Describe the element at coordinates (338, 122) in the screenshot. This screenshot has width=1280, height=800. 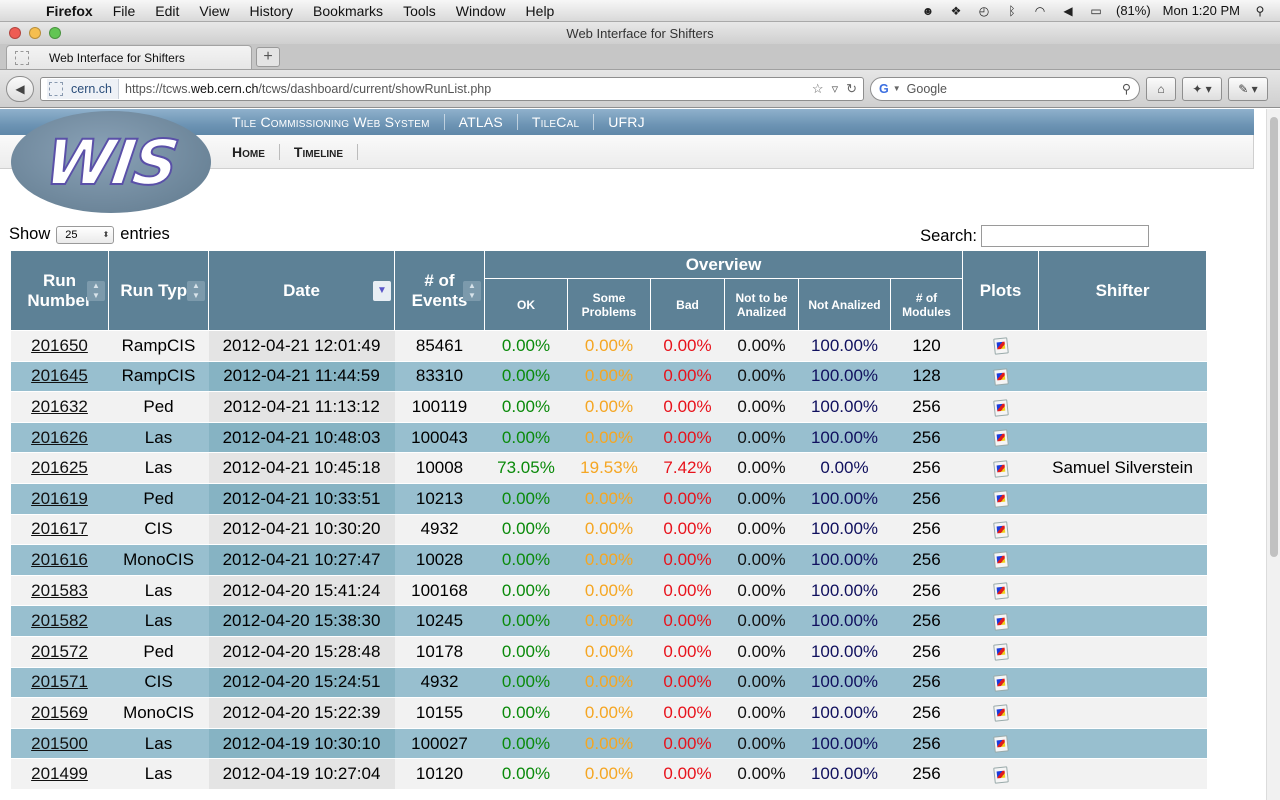
I see `link-tile-commissioning: Tile Commissioning Web System` at that location.